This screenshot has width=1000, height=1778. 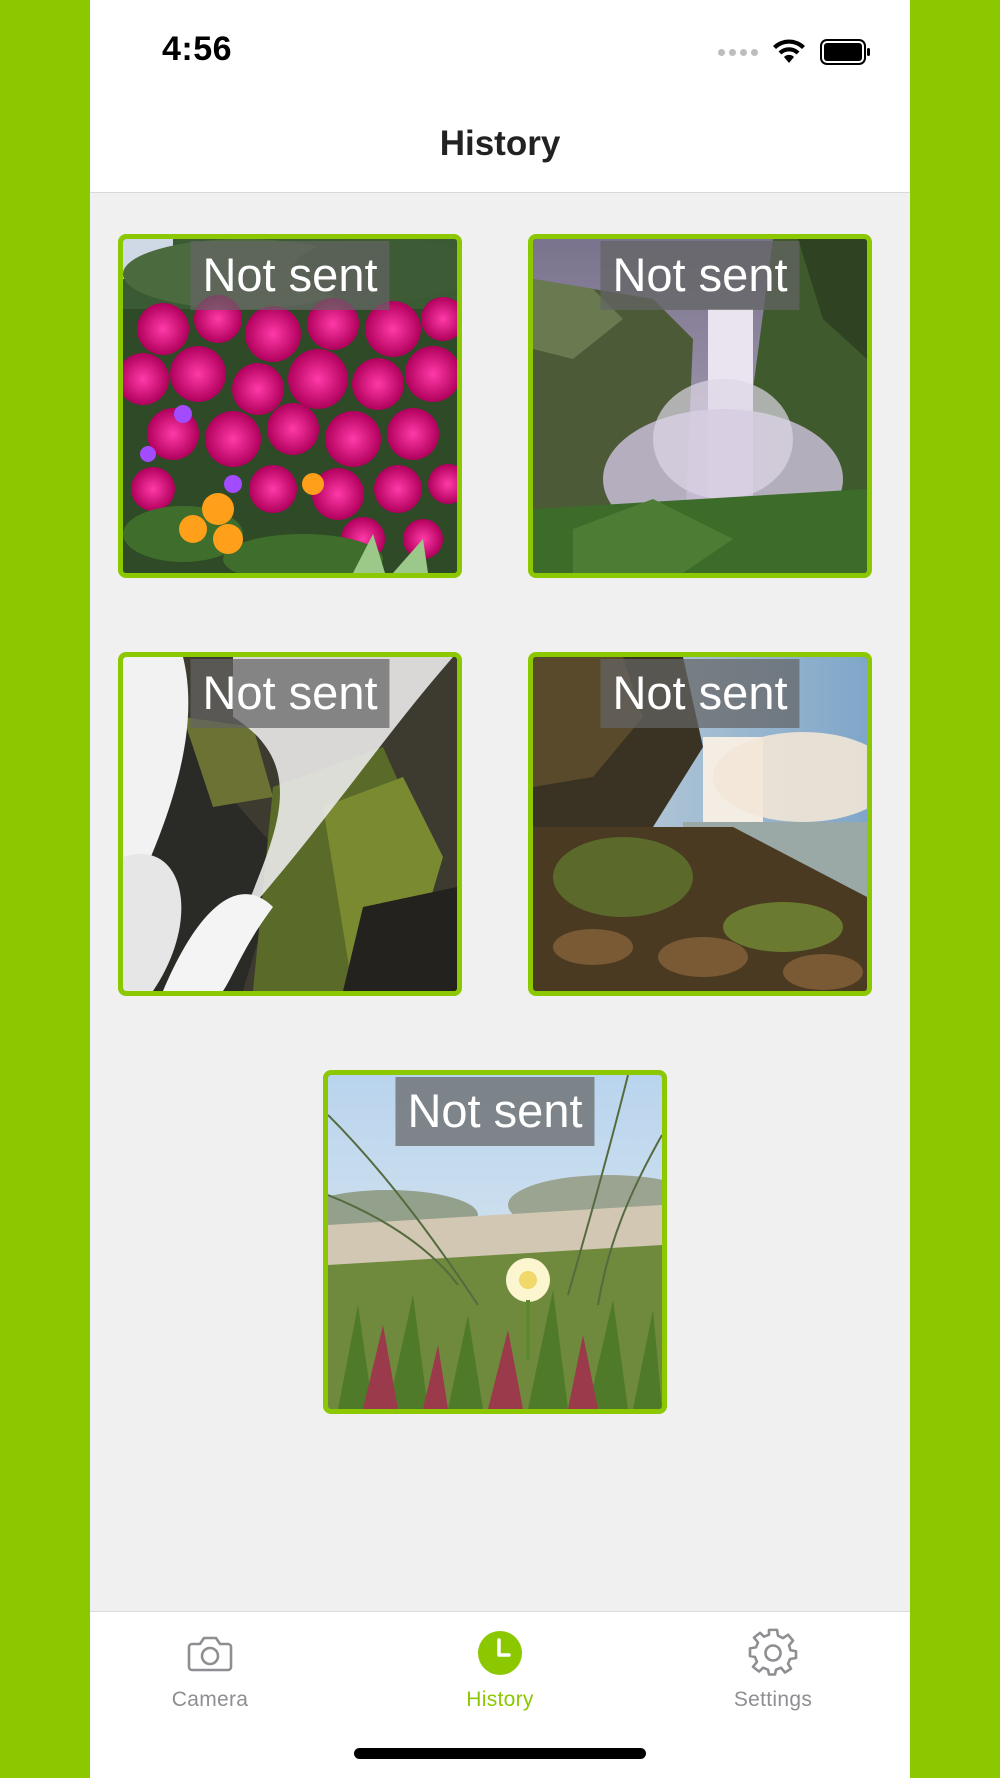 I want to click on battery-icon, so click(x=845, y=52).